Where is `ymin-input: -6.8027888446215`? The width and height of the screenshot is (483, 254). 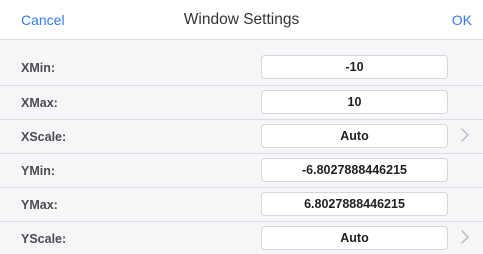 ymin-input: -6.8027888446215 is located at coordinates (354, 170).